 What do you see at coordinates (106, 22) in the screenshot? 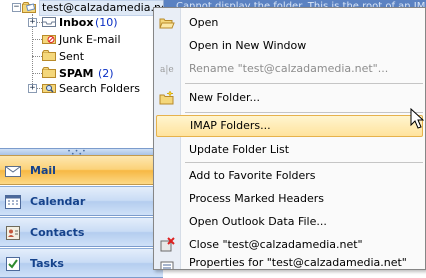
I see `unread-count: (10)` at bounding box center [106, 22].